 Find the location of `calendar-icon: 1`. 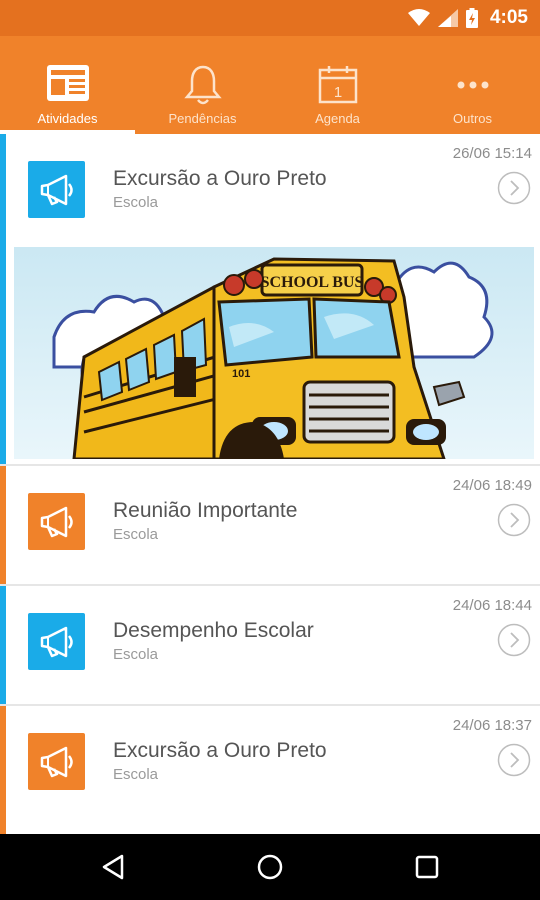

calendar-icon: 1 is located at coordinates (337, 85).